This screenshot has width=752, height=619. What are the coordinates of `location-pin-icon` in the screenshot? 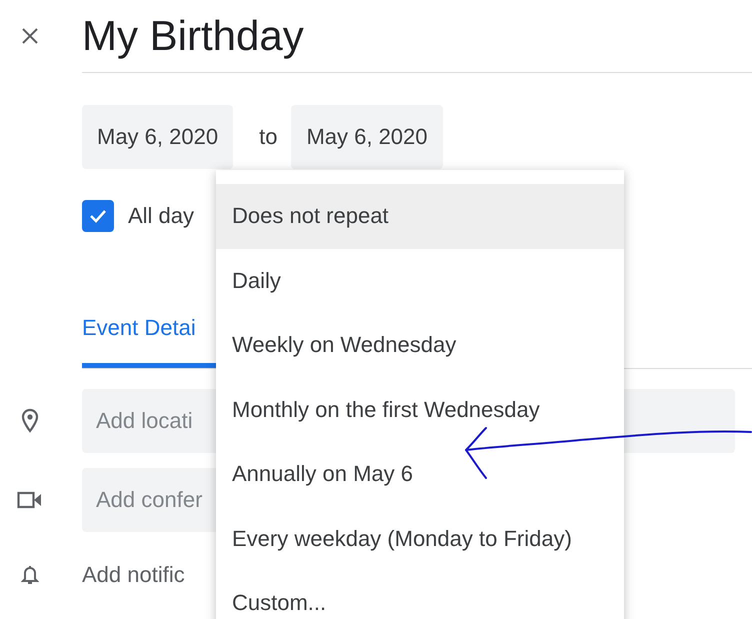 It's located at (30, 421).